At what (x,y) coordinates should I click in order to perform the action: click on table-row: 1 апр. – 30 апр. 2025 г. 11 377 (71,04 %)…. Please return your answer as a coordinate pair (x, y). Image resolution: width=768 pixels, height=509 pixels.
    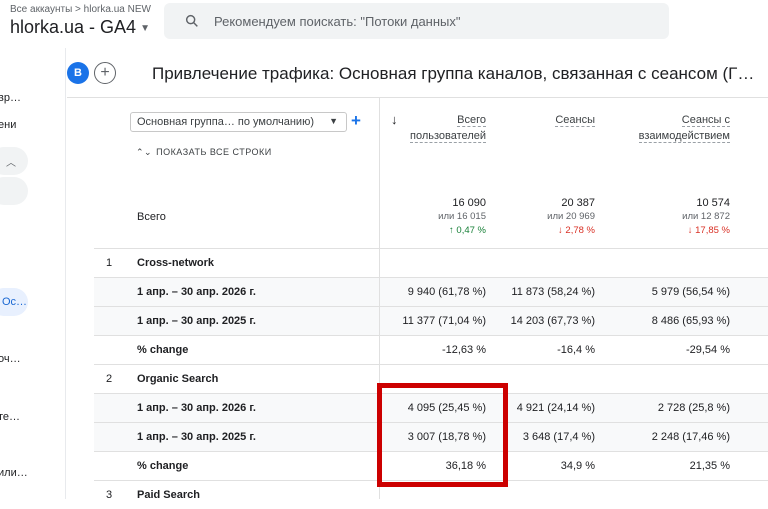
    Looking at the image, I should click on (431, 320).